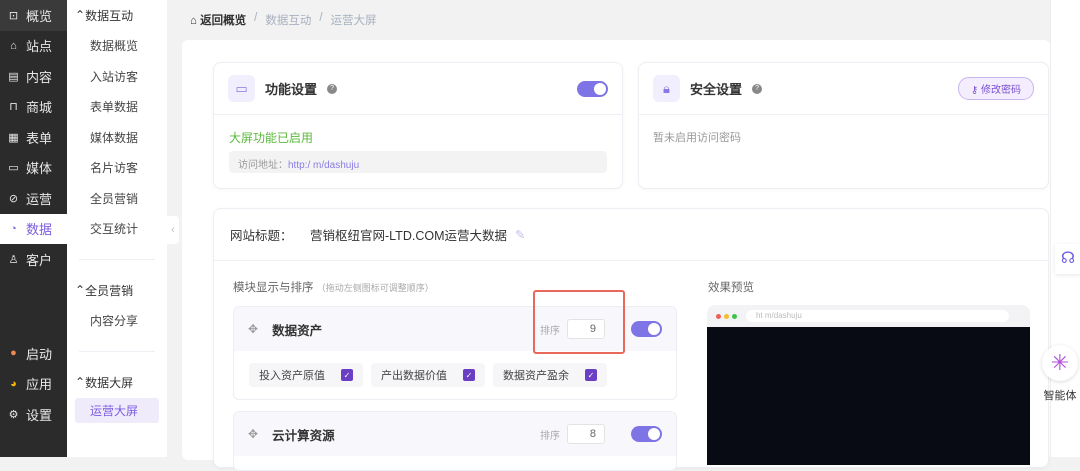 Image resolution: width=1080 pixels, height=471 pixels. I want to click on clip-icon: ⊘, so click(13, 198).